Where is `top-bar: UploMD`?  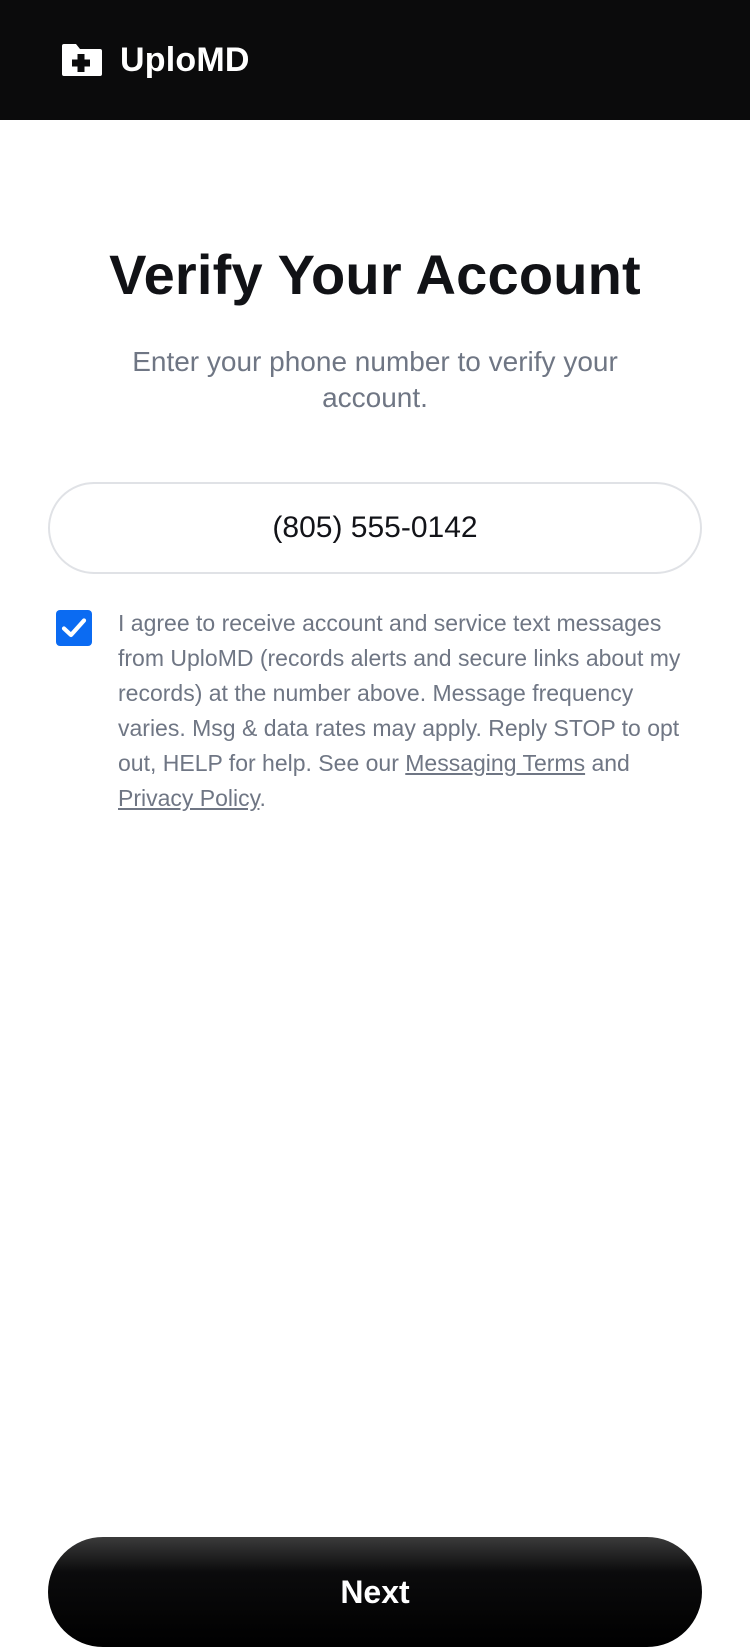 top-bar: UploMD is located at coordinates (375, 60).